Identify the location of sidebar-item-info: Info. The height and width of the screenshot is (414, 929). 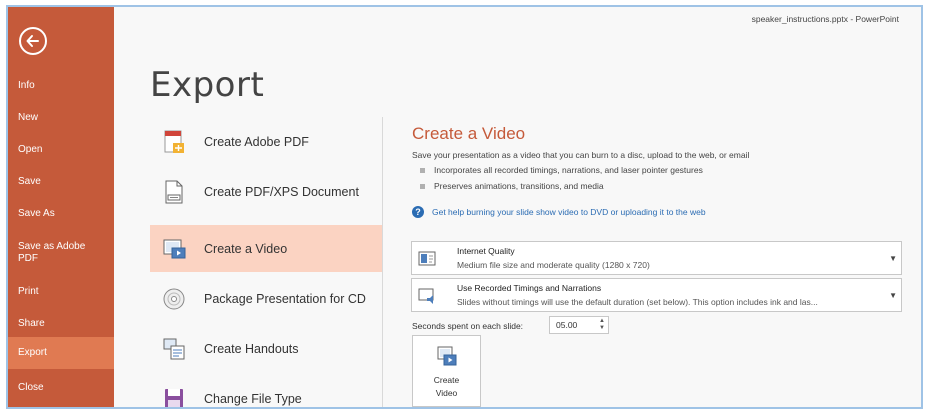
(61, 86).